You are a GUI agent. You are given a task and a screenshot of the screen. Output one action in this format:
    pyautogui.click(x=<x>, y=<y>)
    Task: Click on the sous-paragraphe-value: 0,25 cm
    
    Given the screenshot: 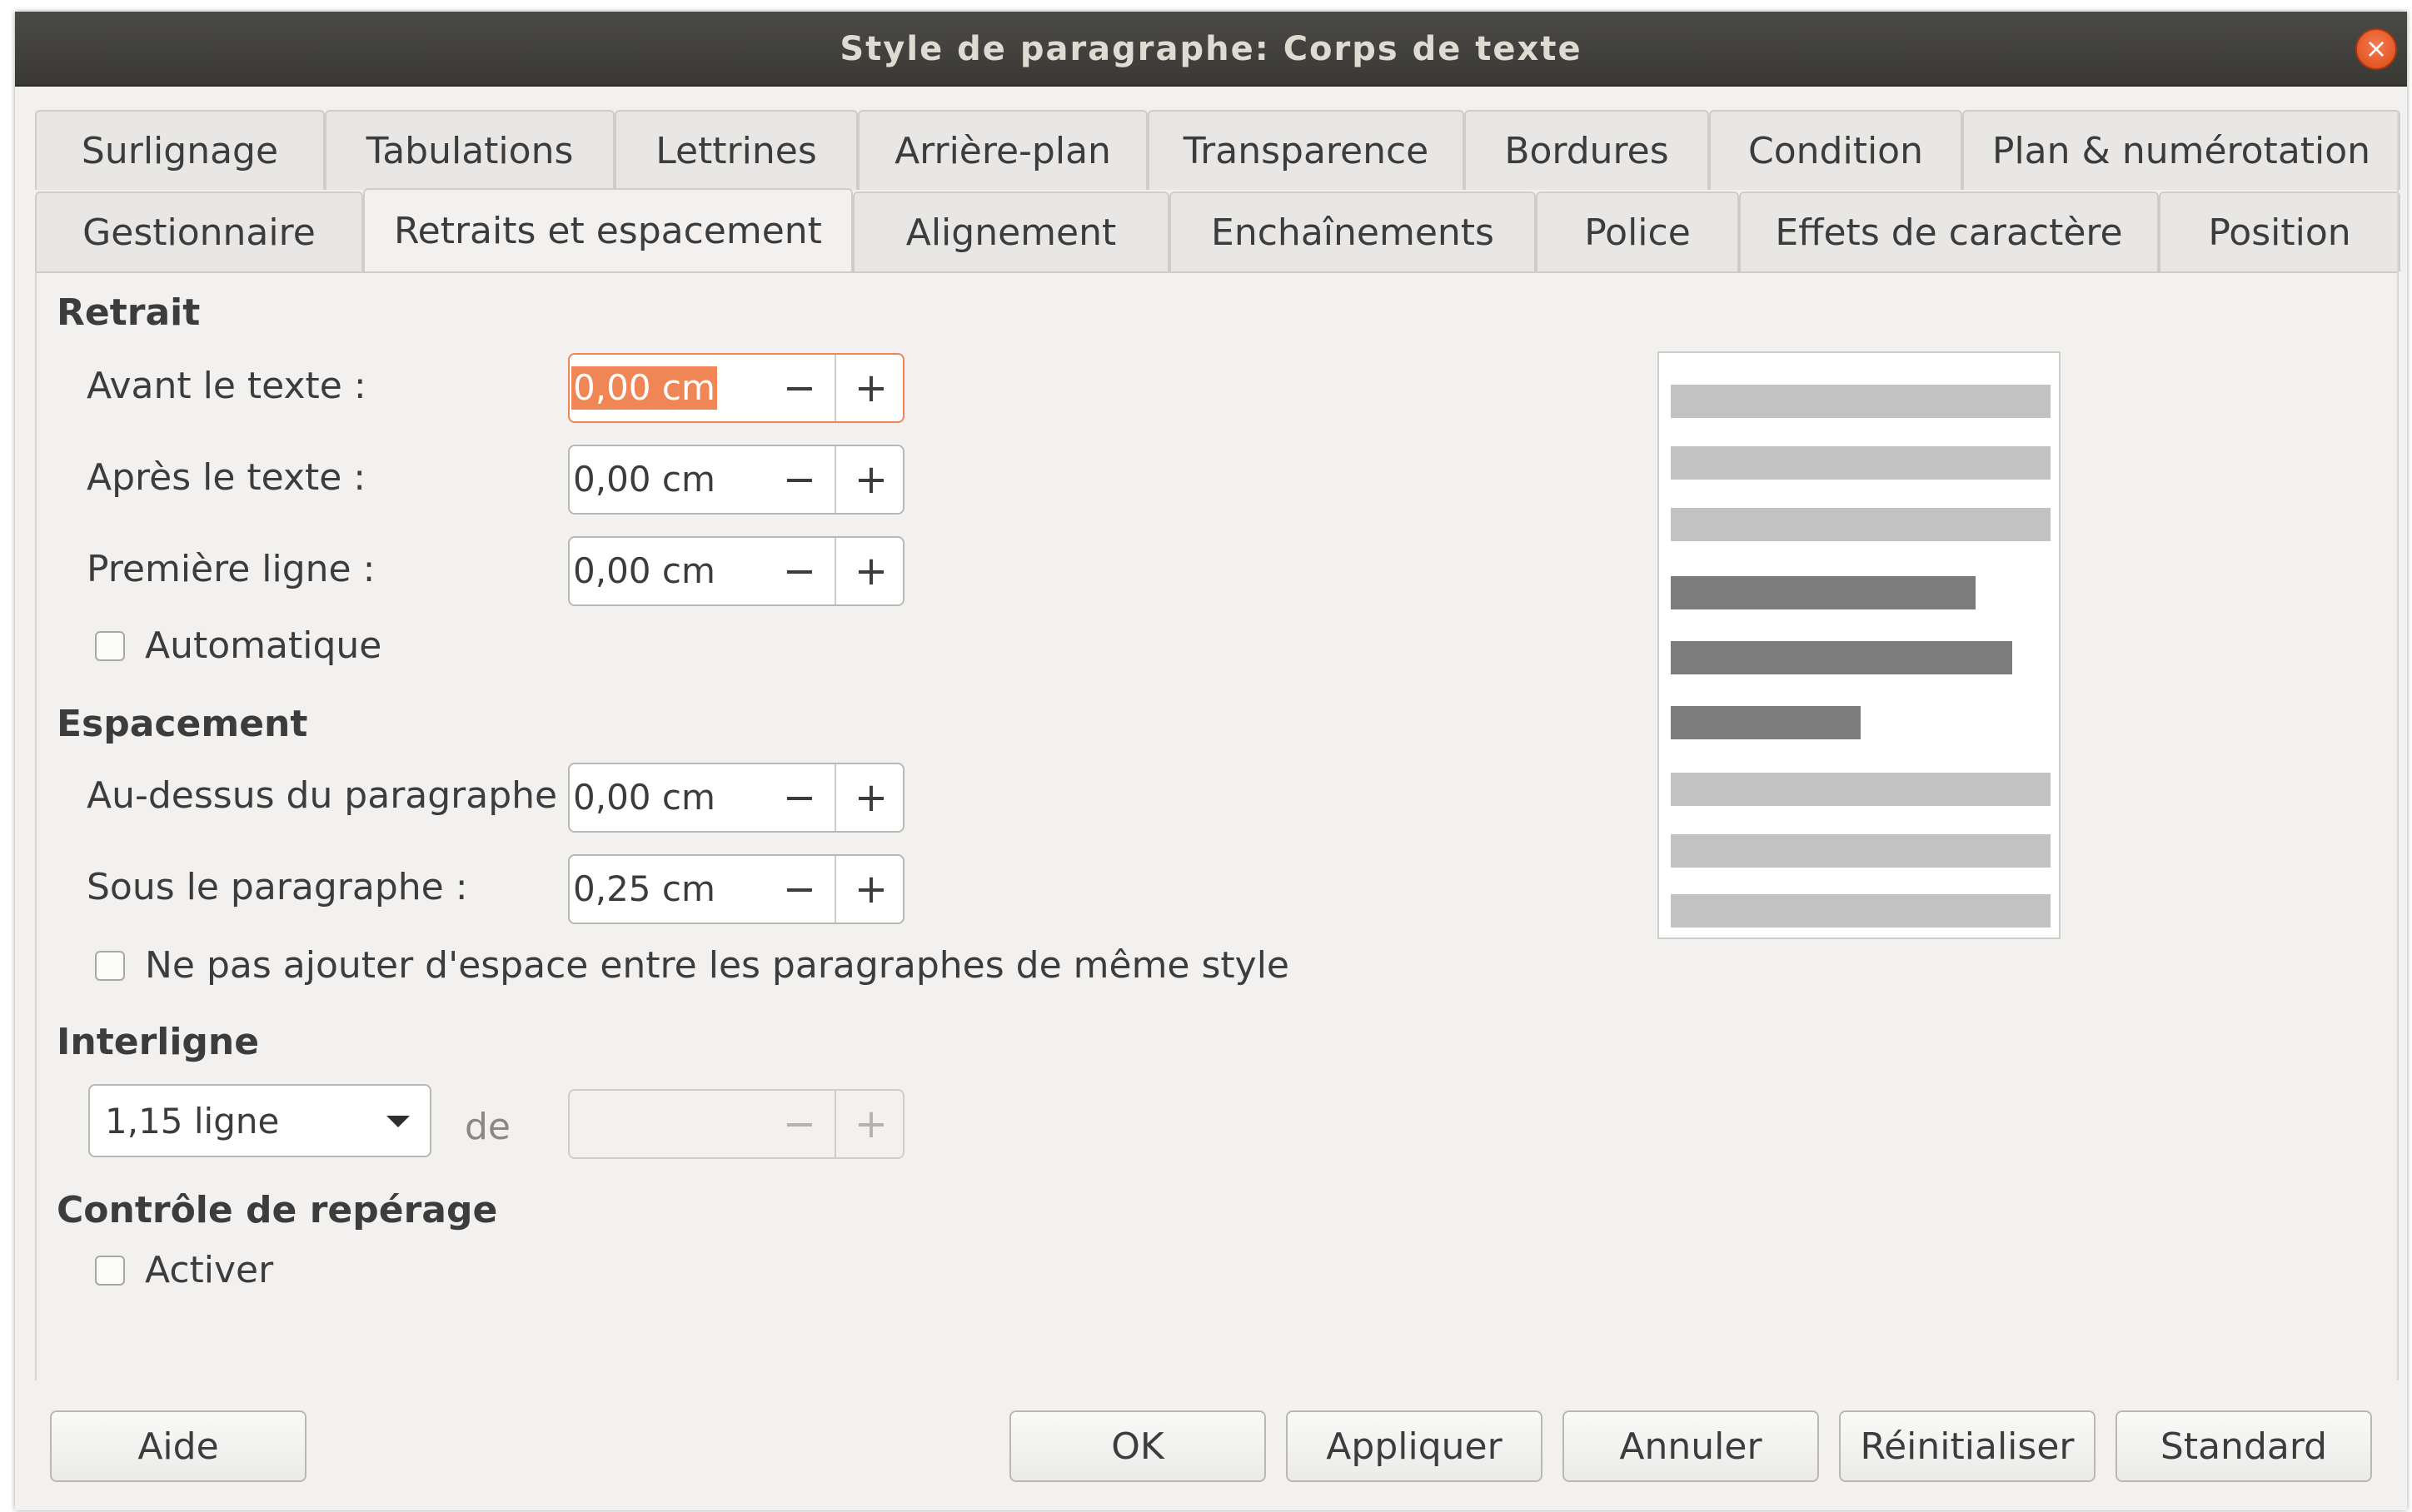 What is the action you would take?
    pyautogui.click(x=644, y=890)
    